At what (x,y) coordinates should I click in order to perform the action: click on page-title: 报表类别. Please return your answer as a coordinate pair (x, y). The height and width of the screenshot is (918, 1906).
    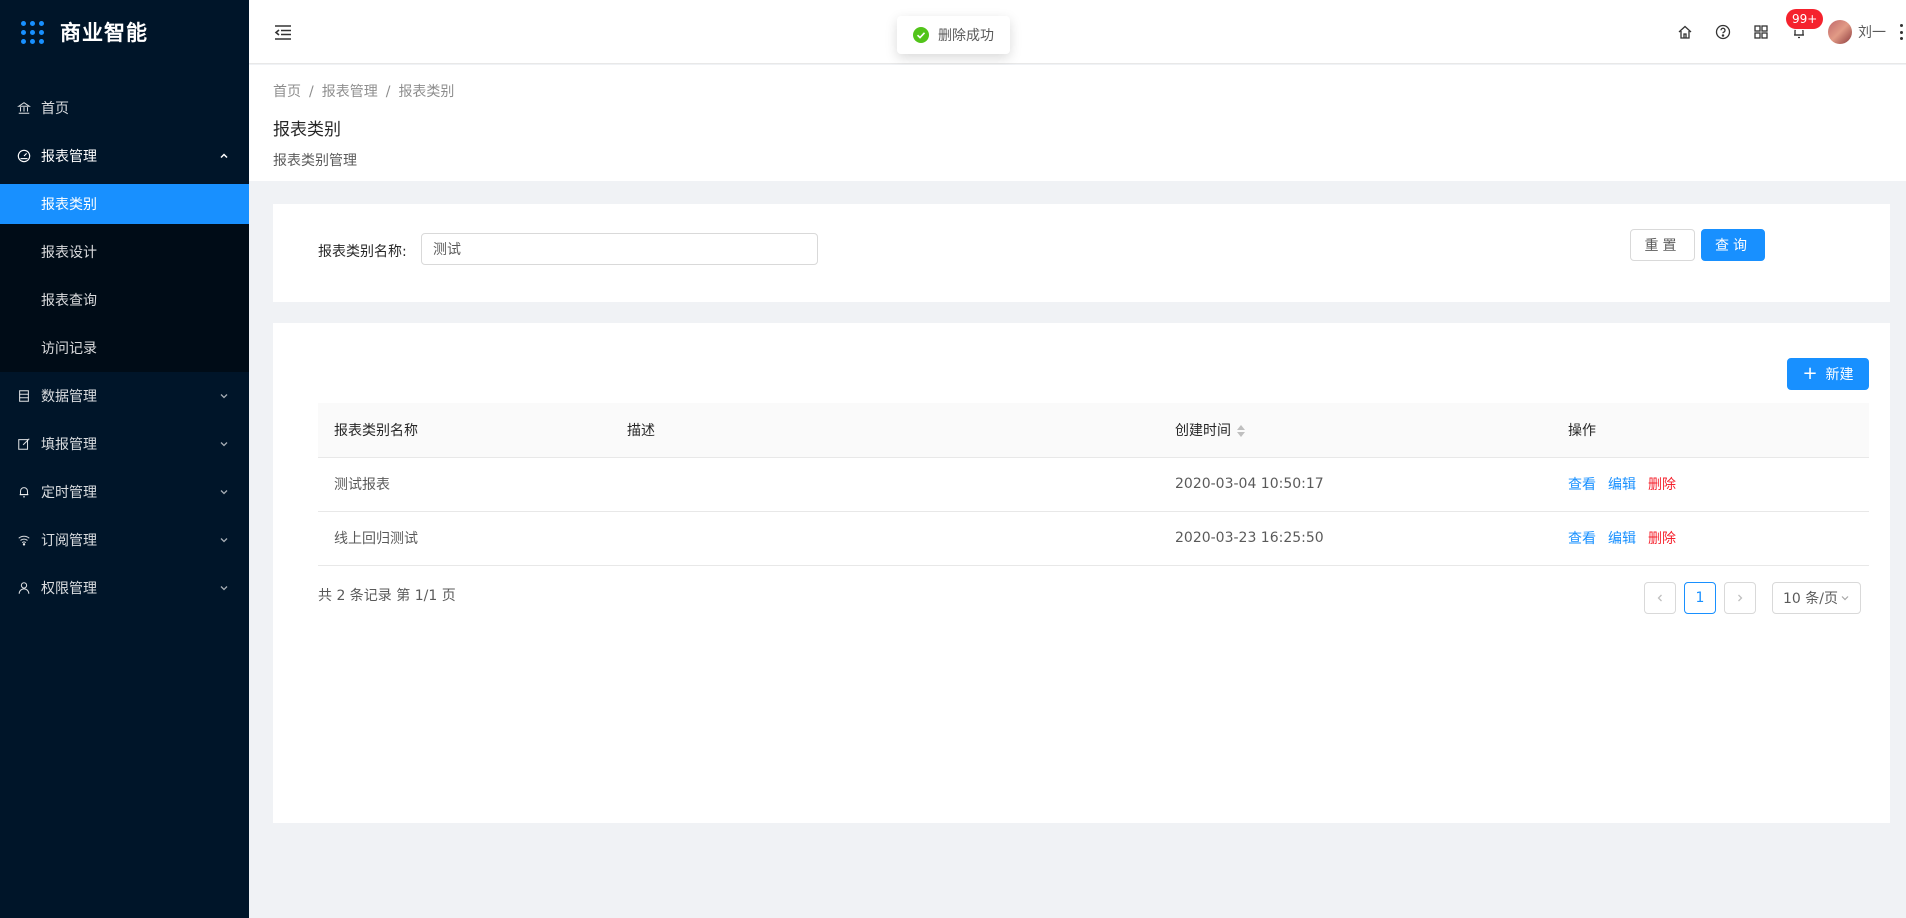
    Looking at the image, I should click on (307, 130).